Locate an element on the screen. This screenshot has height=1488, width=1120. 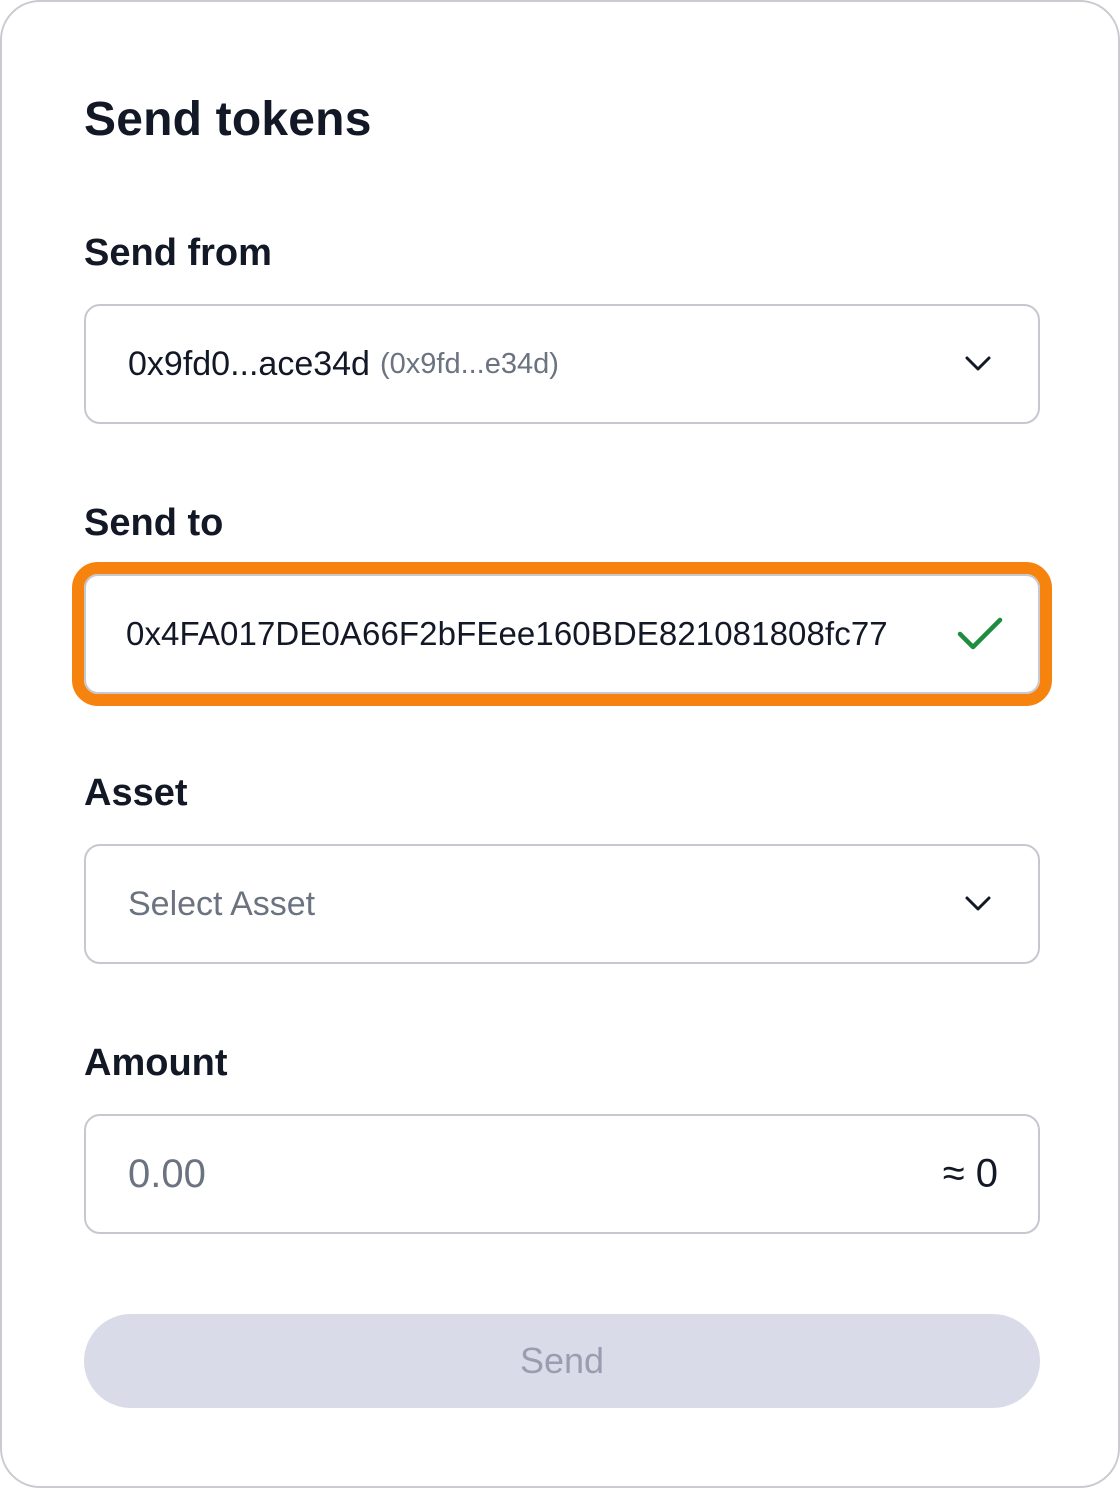
send-from-value: 0x9fd0...ace34d is located at coordinates (249, 363).